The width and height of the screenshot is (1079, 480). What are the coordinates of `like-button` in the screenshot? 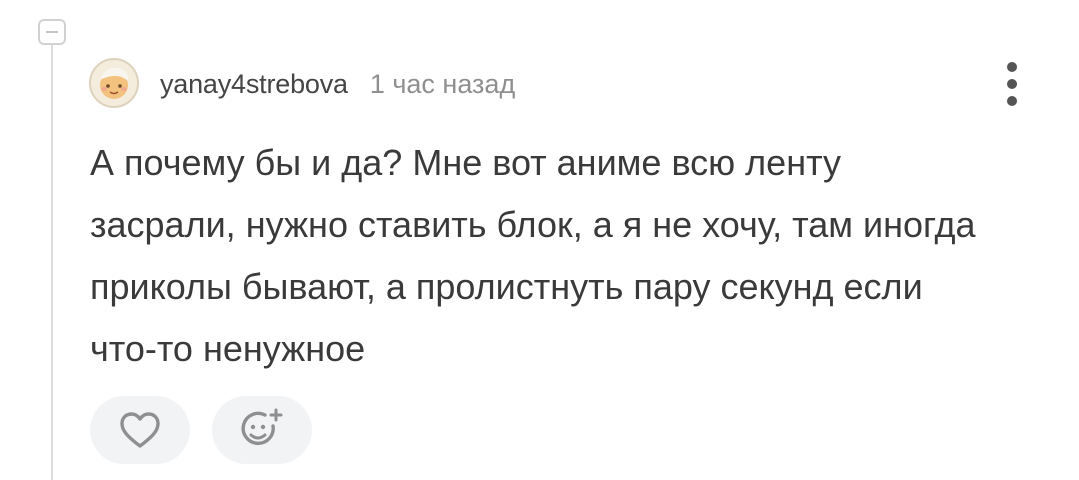 It's located at (140, 430).